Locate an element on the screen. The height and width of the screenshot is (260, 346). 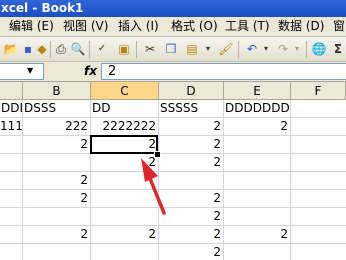
cell: DDDD is located at coordinates (11, 108).